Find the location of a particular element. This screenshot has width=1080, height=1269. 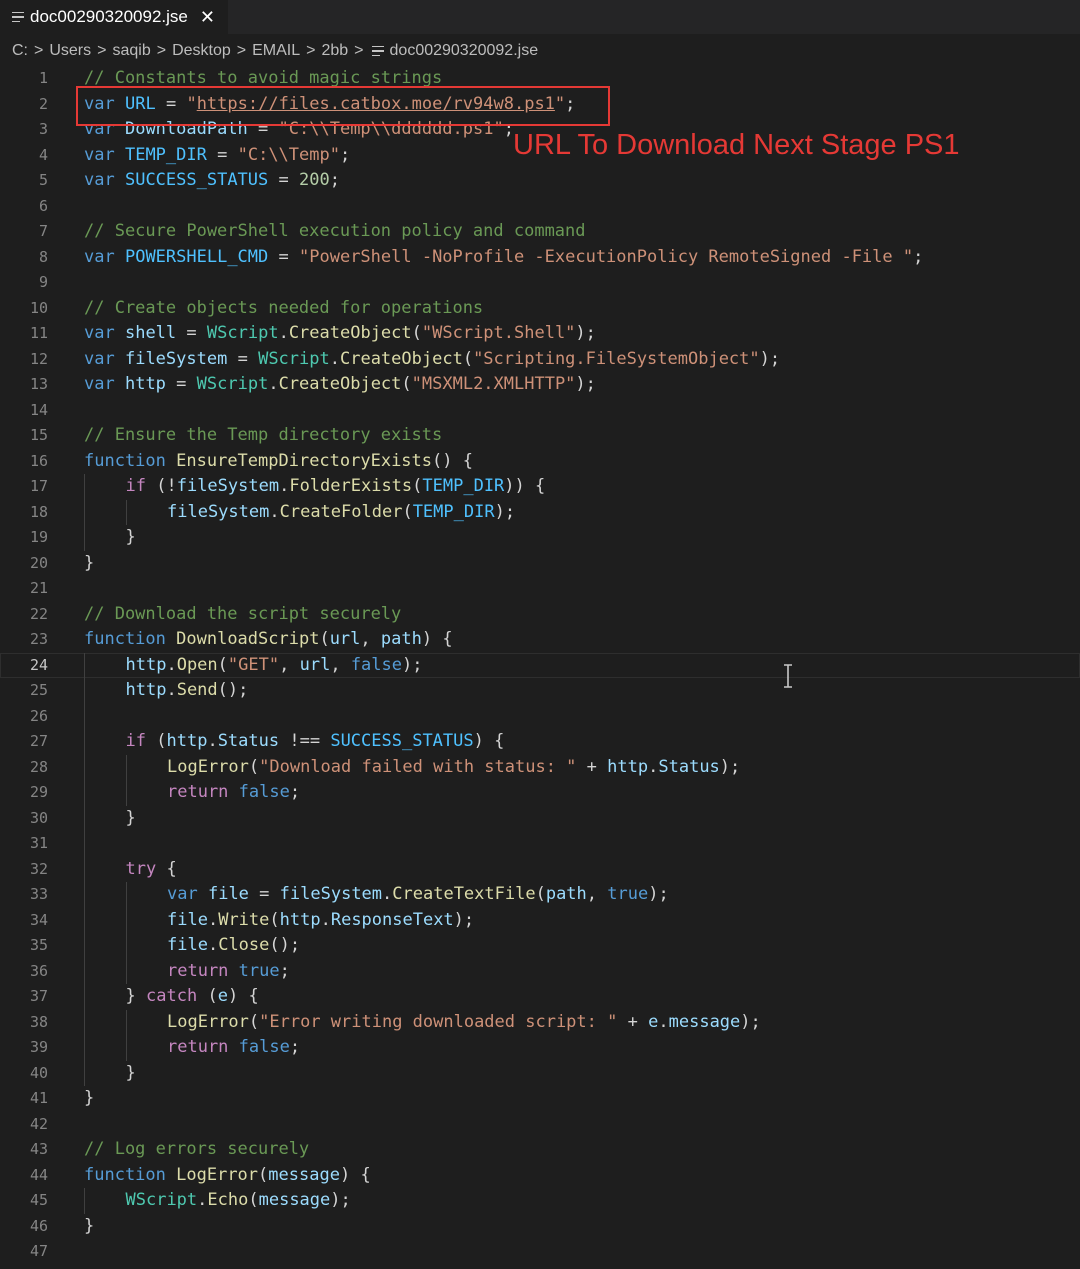

code-line: 14 is located at coordinates (540, 411).